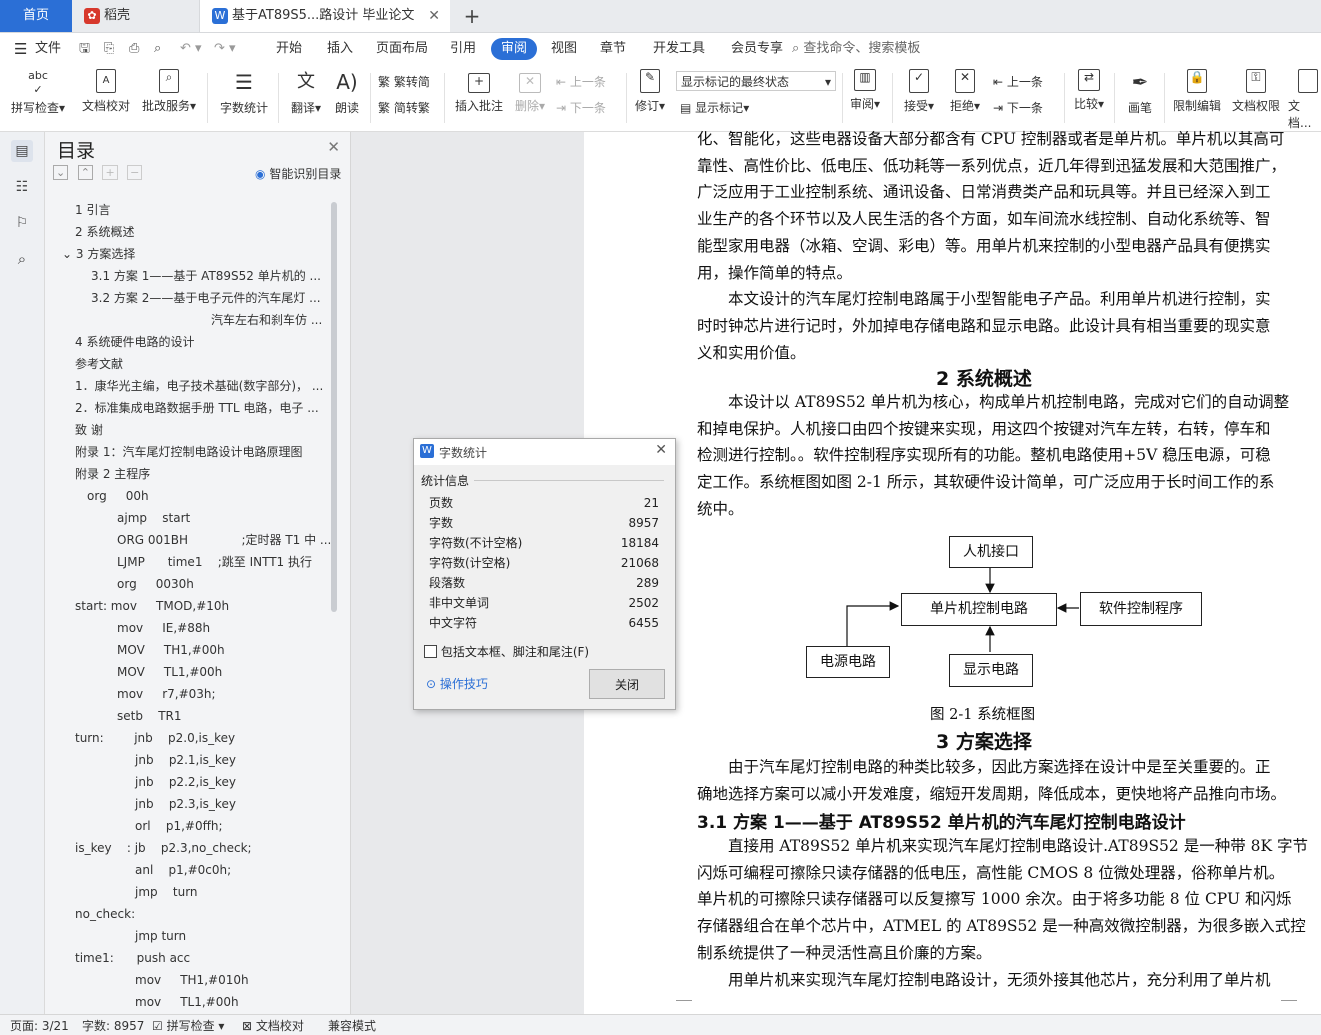 Image resolution: width=1321 pixels, height=1035 pixels. Describe the element at coordinates (564, 49) in the screenshot. I see `menu-view: 视图` at that location.